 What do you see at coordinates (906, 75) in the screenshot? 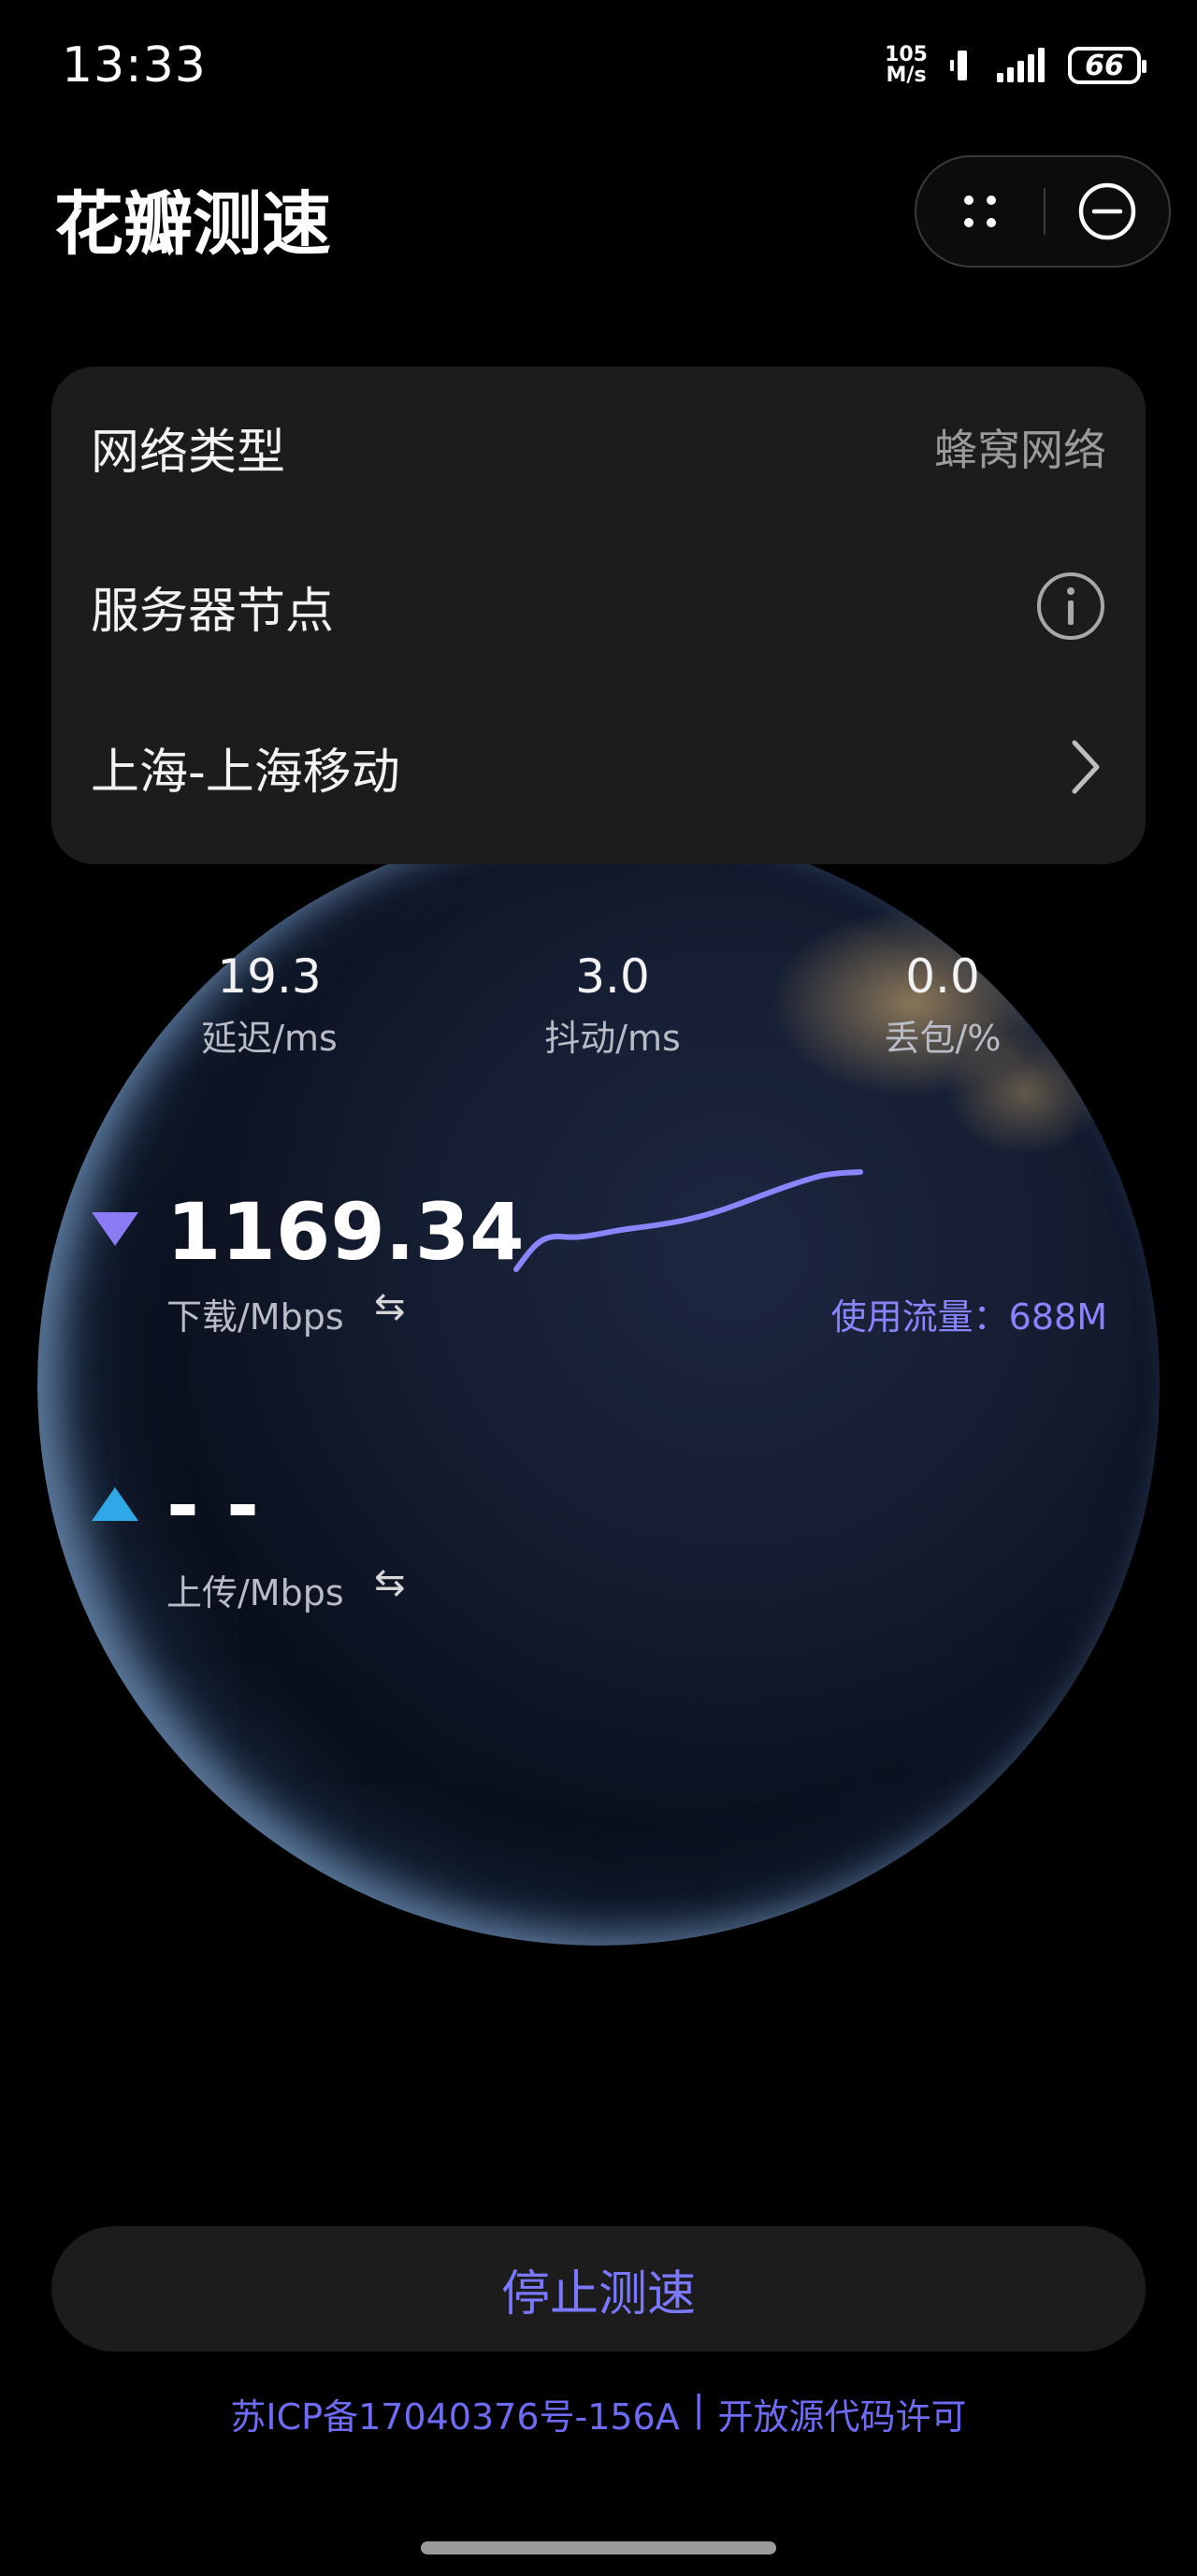
I see `network-speed-unit: M/s` at bounding box center [906, 75].